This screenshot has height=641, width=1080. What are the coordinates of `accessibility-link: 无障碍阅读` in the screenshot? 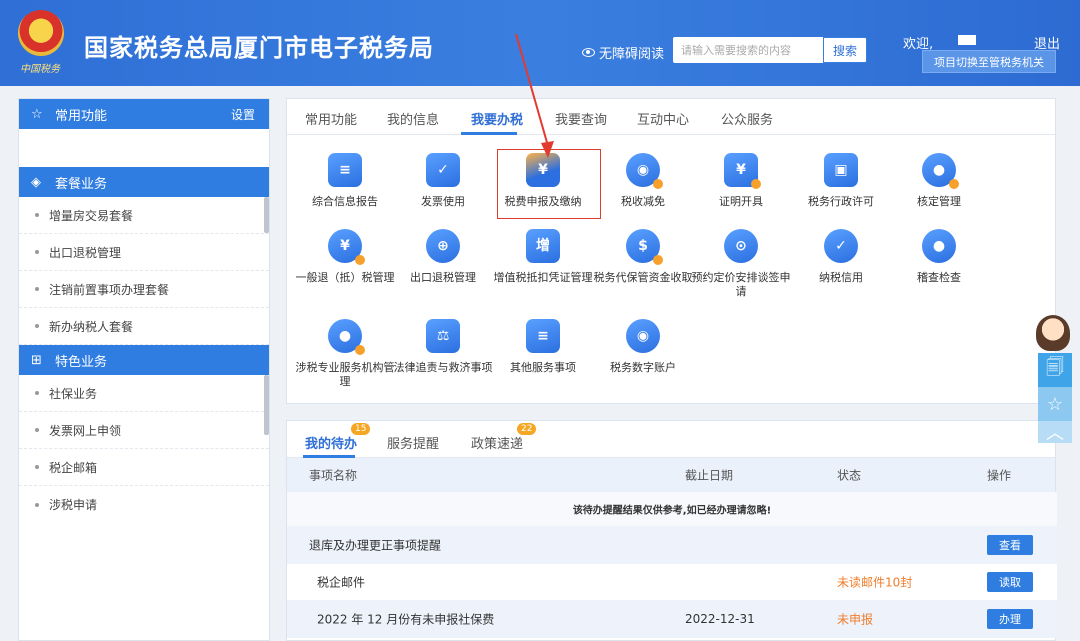 It's located at (623, 52).